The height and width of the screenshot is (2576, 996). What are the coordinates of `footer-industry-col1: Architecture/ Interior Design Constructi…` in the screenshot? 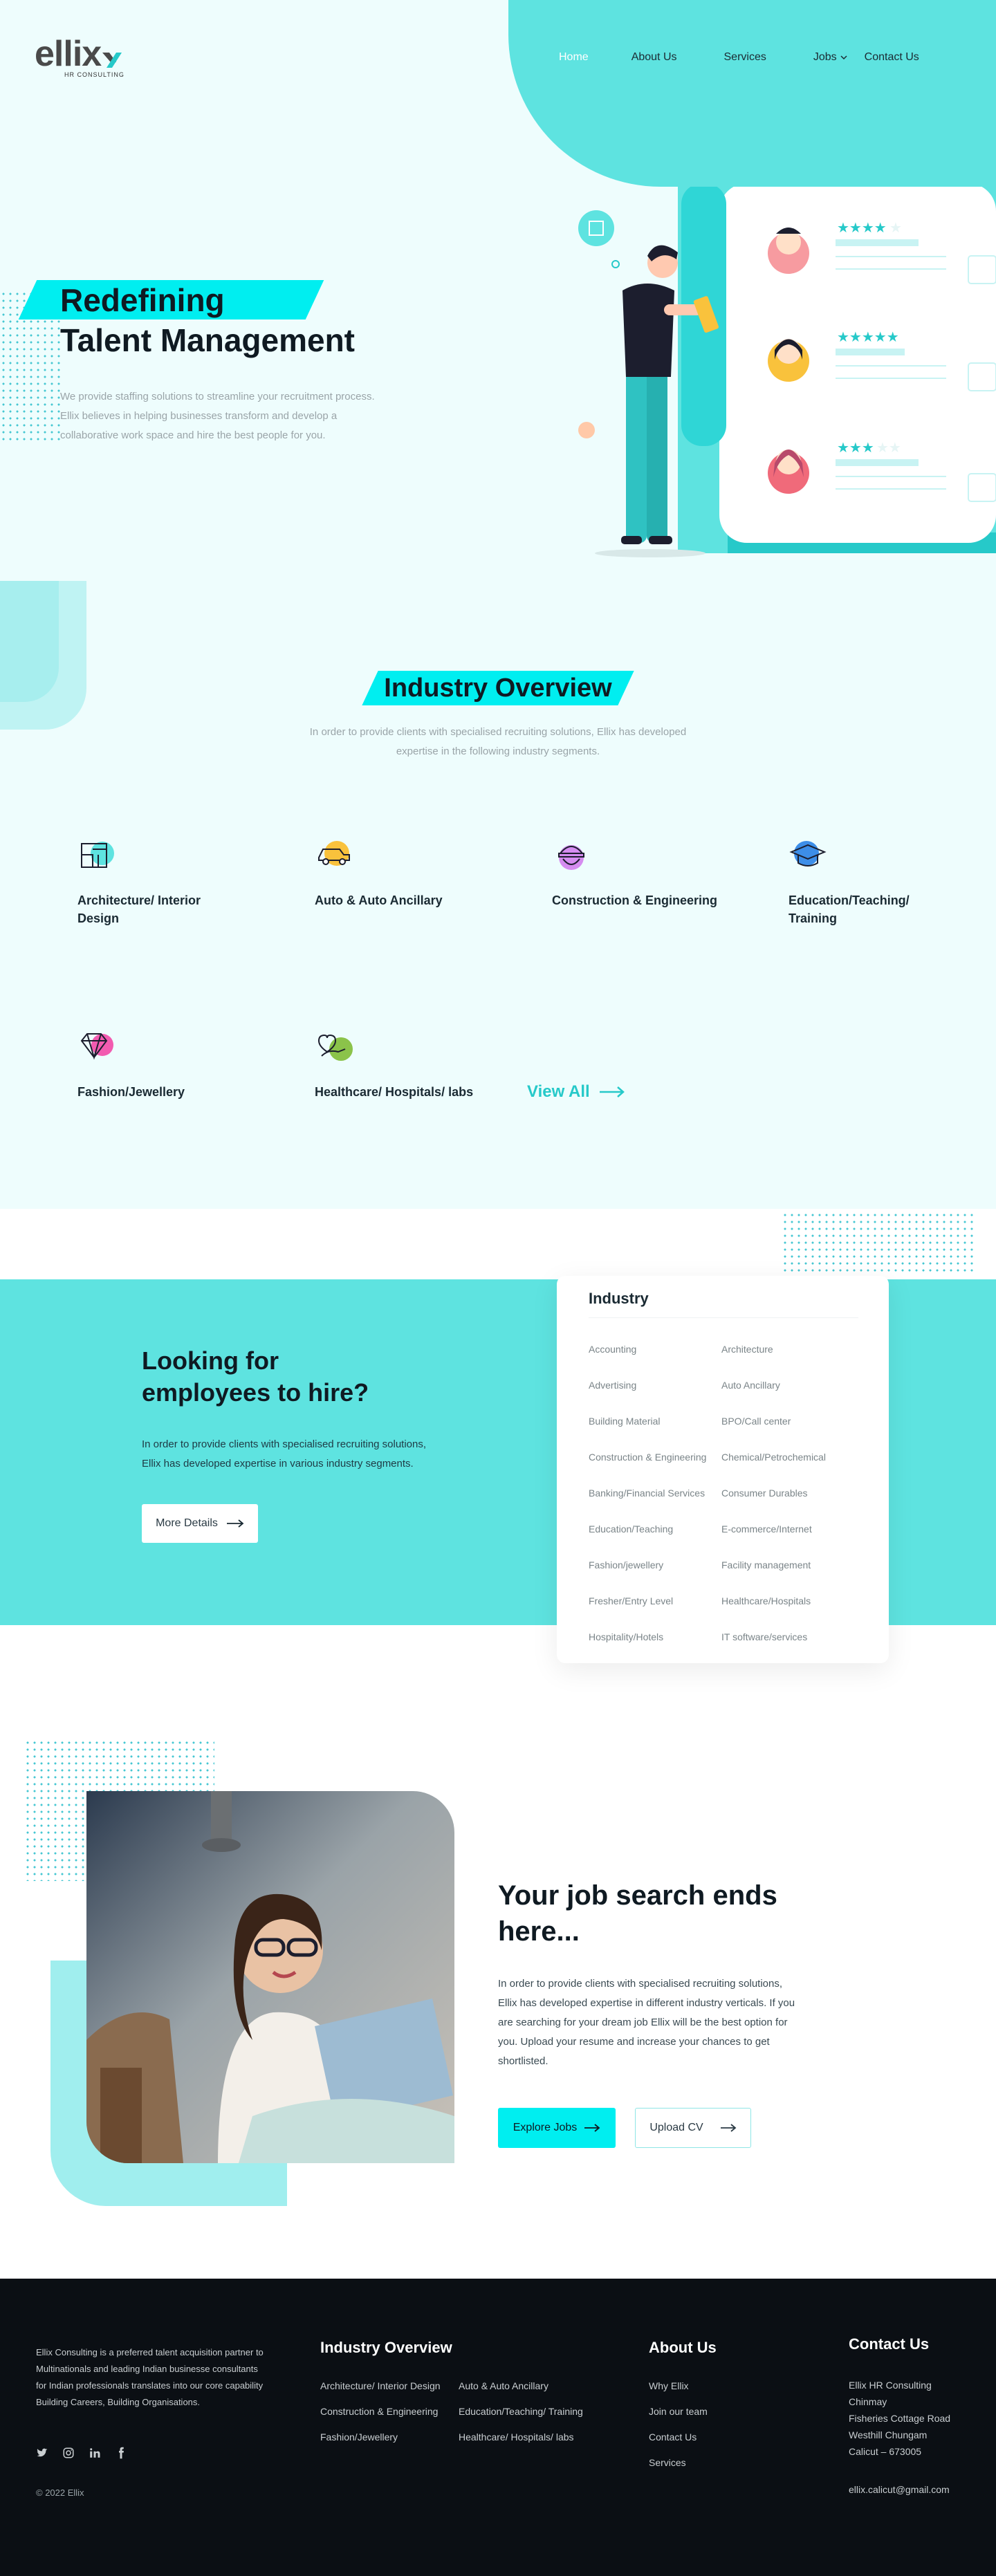 It's located at (380, 2412).